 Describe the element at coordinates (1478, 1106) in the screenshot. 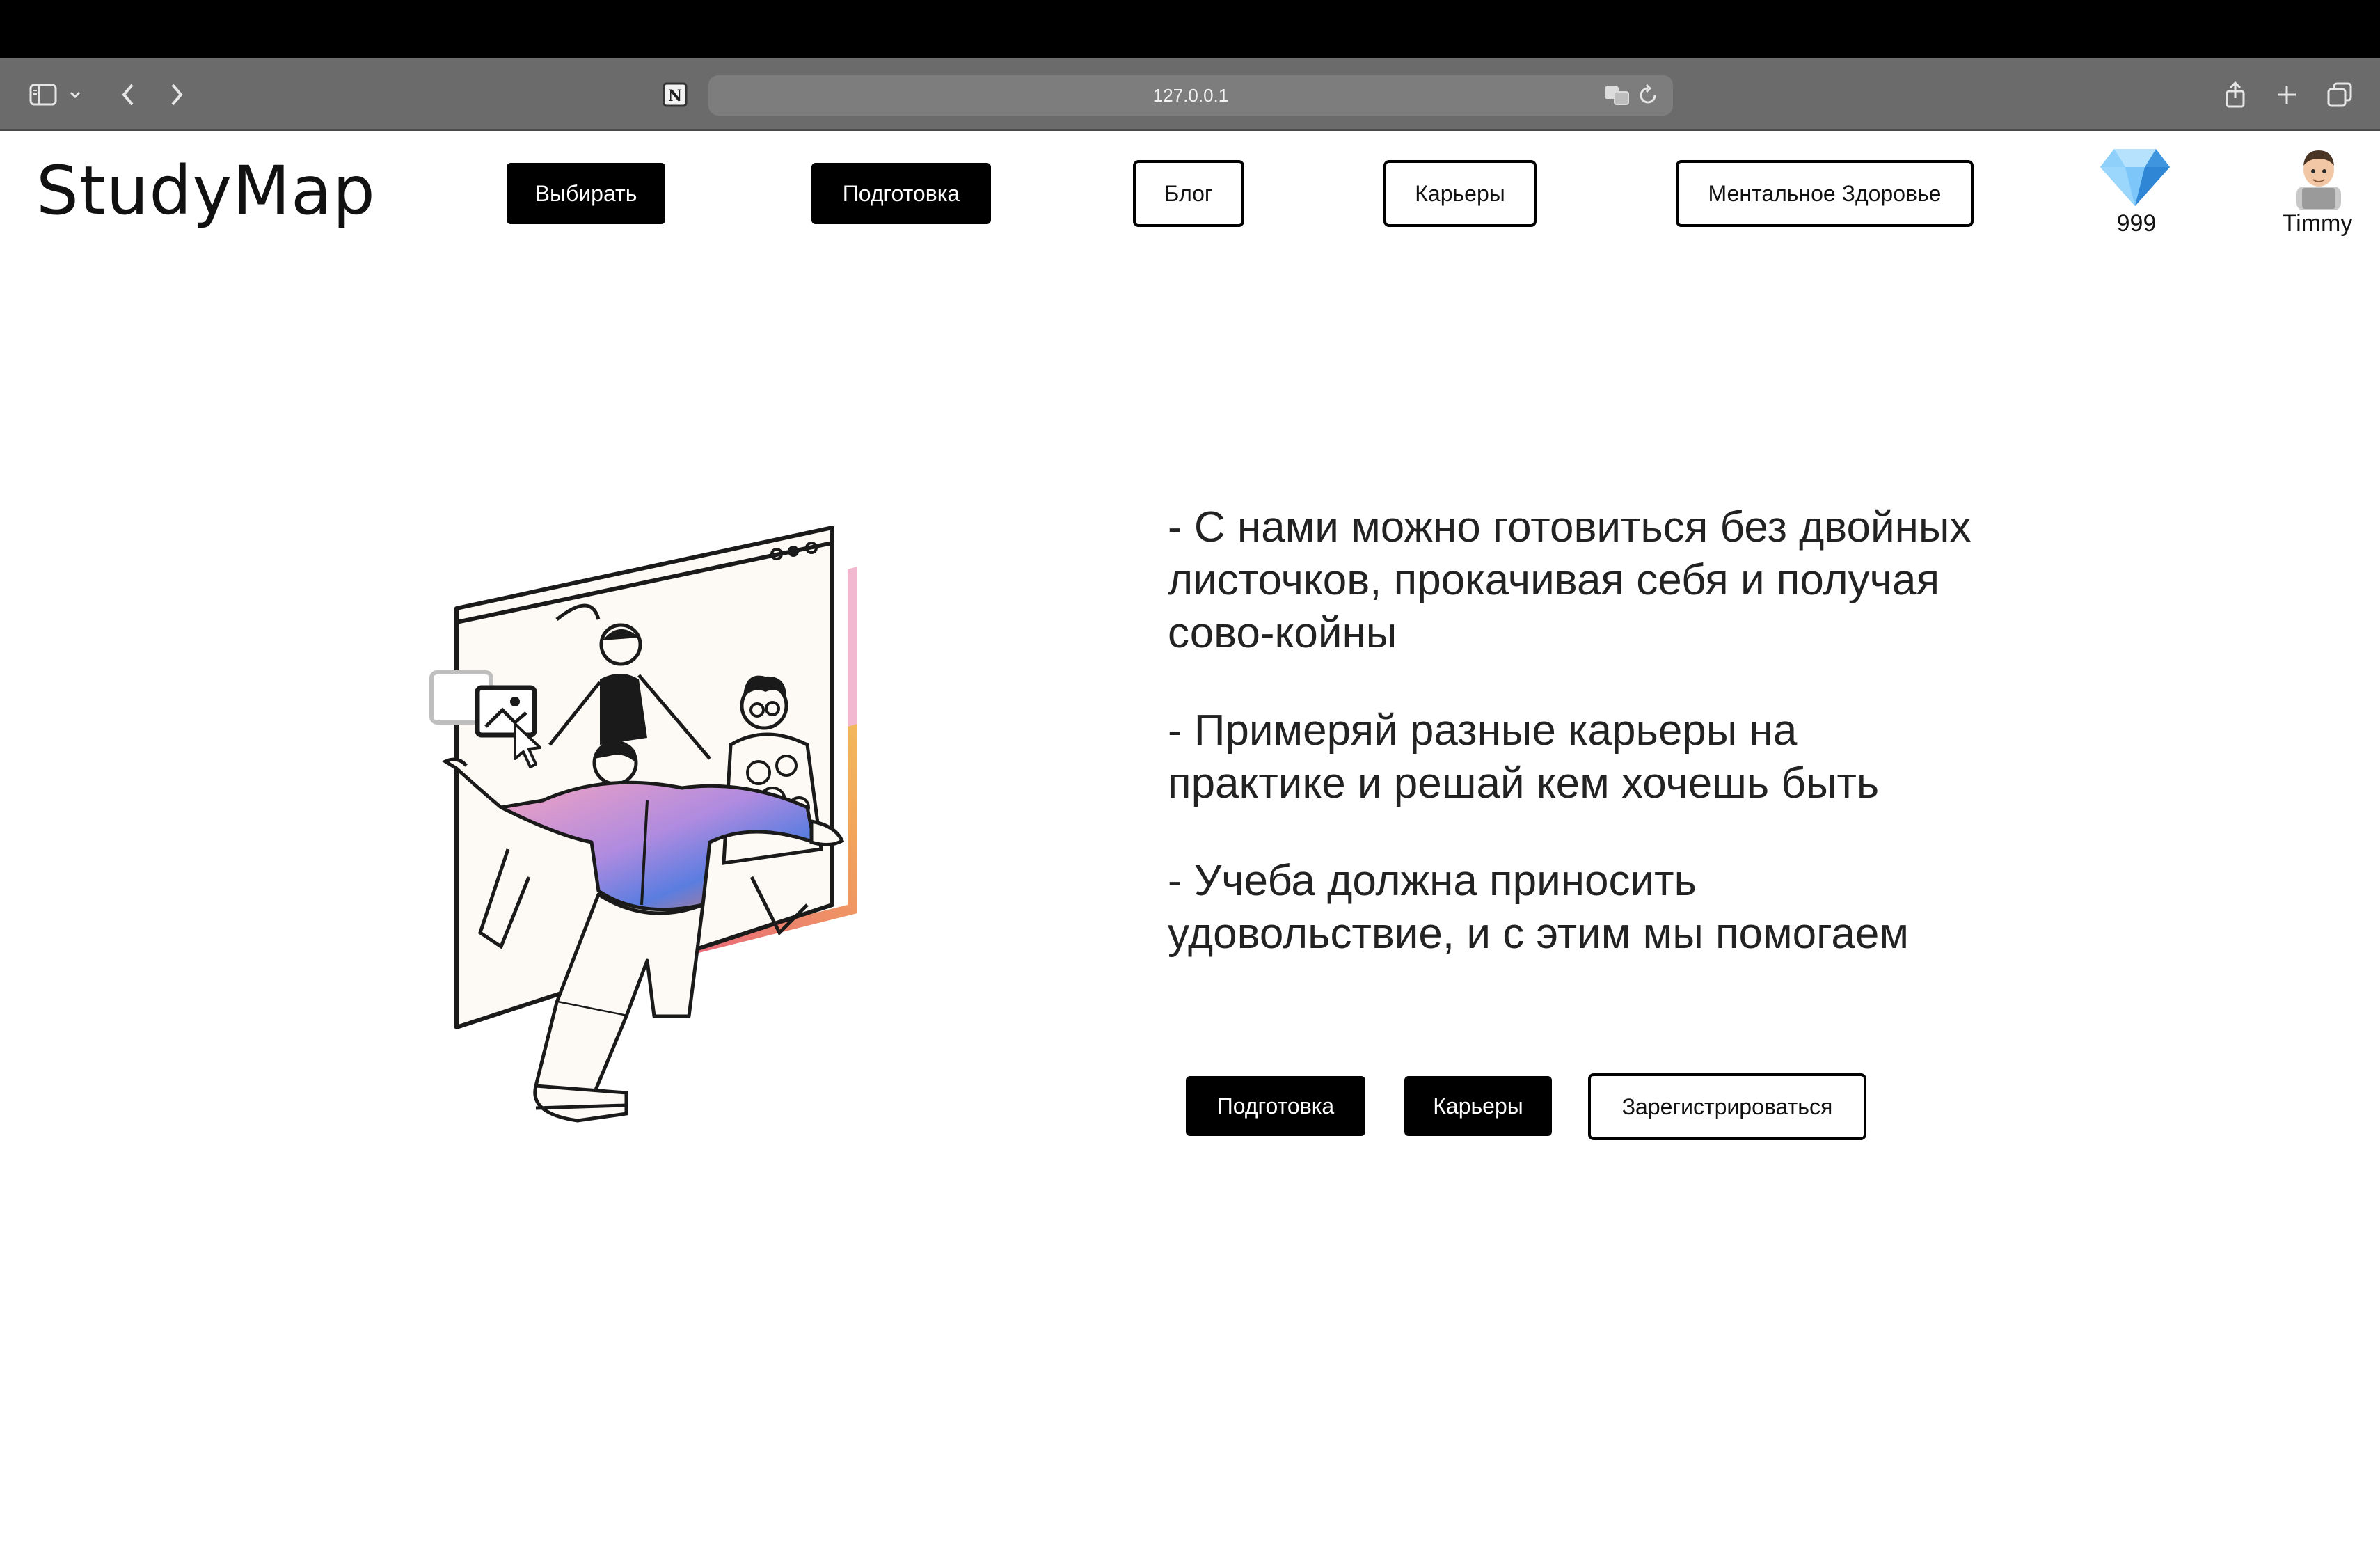

I see `hero-careers-button: Карьеры` at that location.